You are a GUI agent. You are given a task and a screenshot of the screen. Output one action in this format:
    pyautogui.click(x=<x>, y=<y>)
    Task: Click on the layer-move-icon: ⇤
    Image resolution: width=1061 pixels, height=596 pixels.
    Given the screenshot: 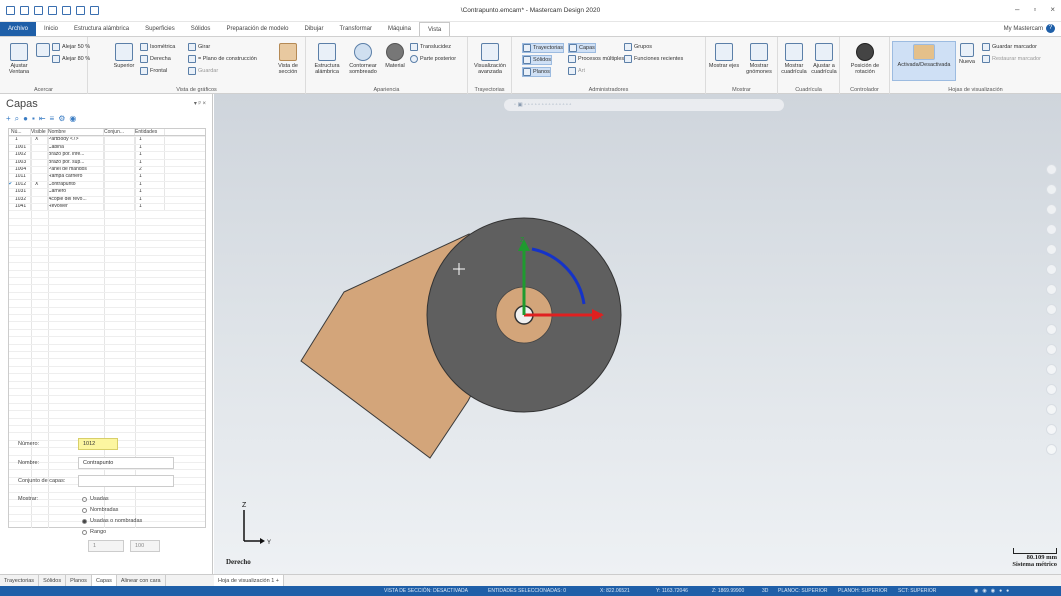 What is the action you would take?
    pyautogui.click(x=42, y=119)
    